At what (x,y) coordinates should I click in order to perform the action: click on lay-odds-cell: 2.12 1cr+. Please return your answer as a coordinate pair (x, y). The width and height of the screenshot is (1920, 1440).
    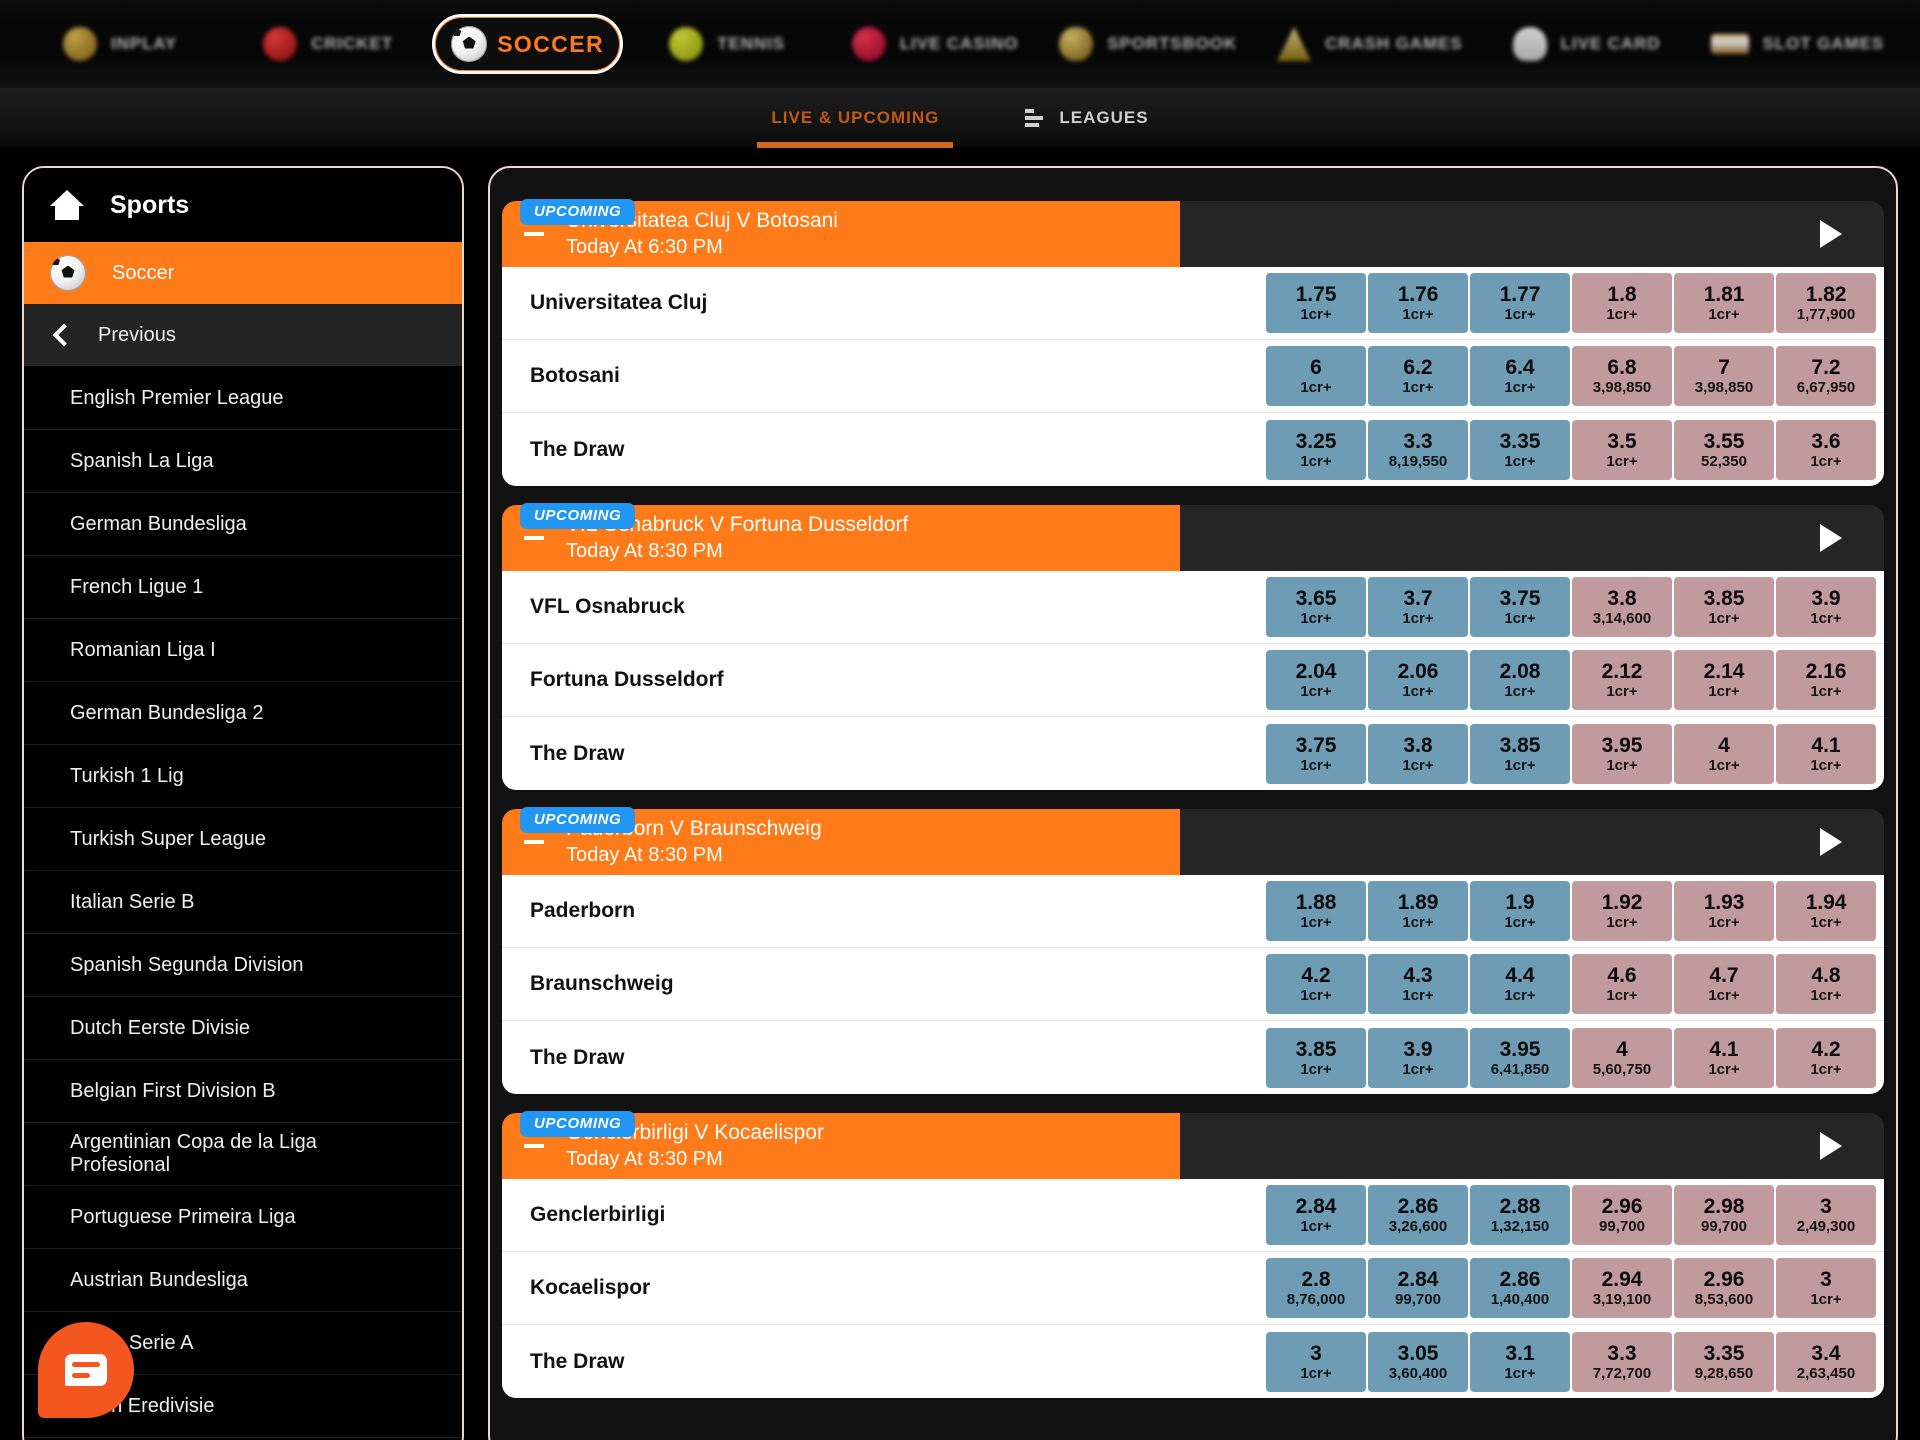
    Looking at the image, I should click on (1622, 680).